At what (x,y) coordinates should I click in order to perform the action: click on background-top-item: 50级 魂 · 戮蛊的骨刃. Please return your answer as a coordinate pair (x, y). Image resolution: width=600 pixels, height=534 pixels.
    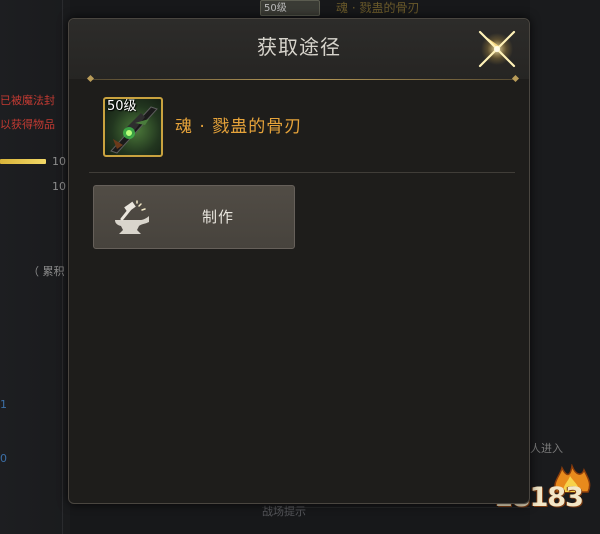
    Looking at the image, I should click on (358, 9).